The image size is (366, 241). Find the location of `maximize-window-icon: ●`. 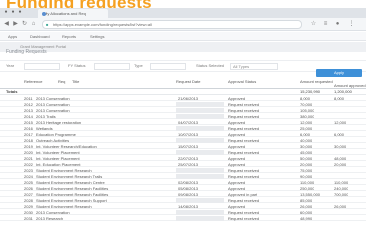

maximize-window-icon: ● is located at coordinates (20, 12).